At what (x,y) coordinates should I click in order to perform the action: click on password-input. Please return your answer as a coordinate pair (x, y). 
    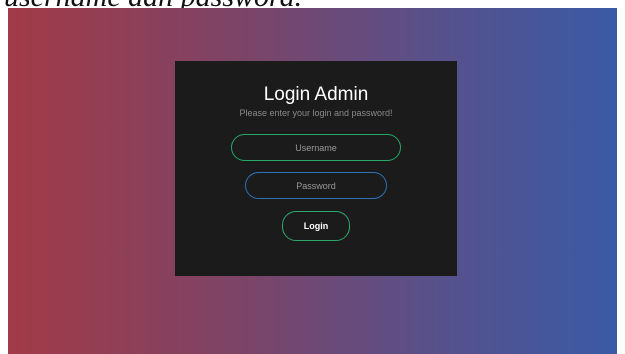
    Looking at the image, I should click on (316, 185).